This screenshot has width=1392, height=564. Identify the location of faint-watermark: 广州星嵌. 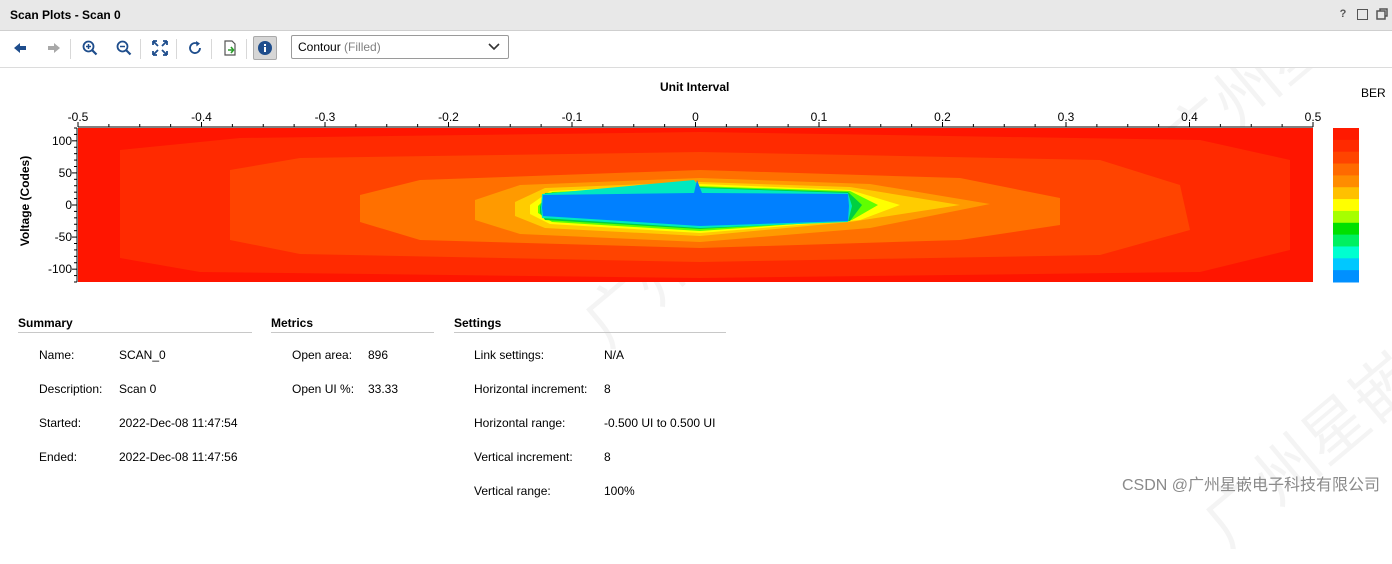
(1286, 445).